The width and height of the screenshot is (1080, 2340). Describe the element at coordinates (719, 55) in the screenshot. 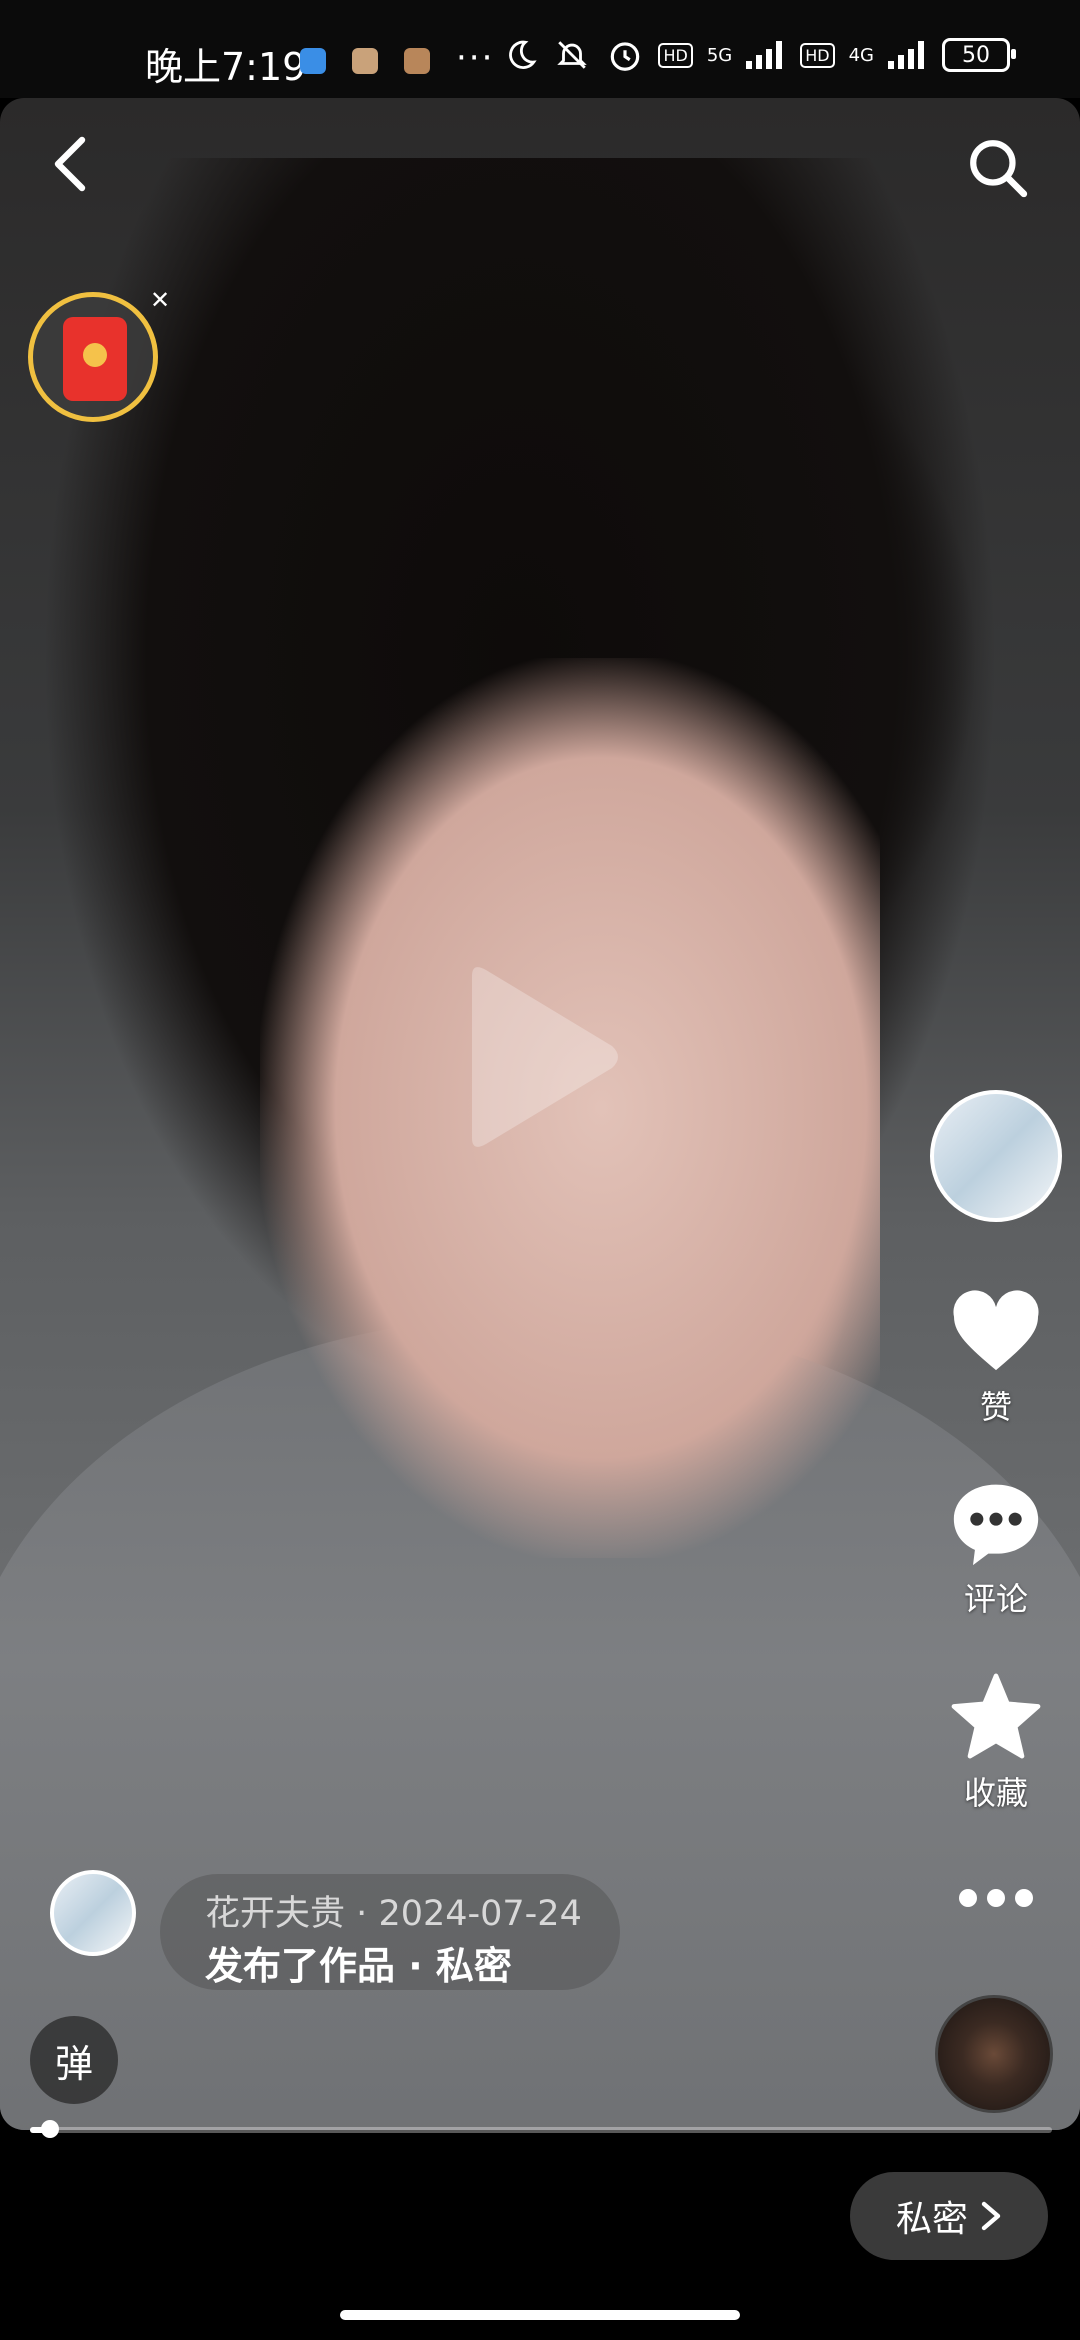

I see `network-5g-label: 5G` at that location.